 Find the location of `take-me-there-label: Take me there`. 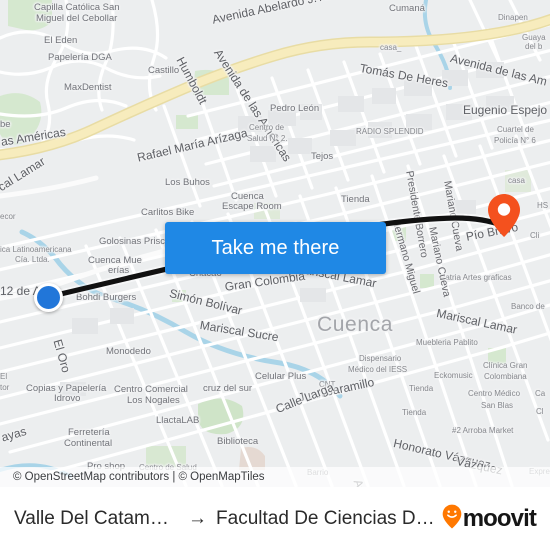

take-me-there-label: Take me there is located at coordinates (275, 247).